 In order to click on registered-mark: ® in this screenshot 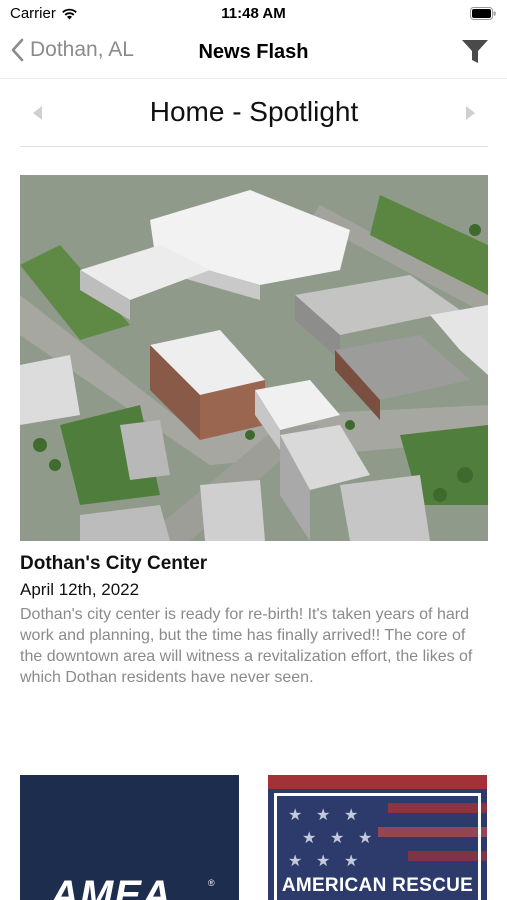, I will do `click(211, 883)`.